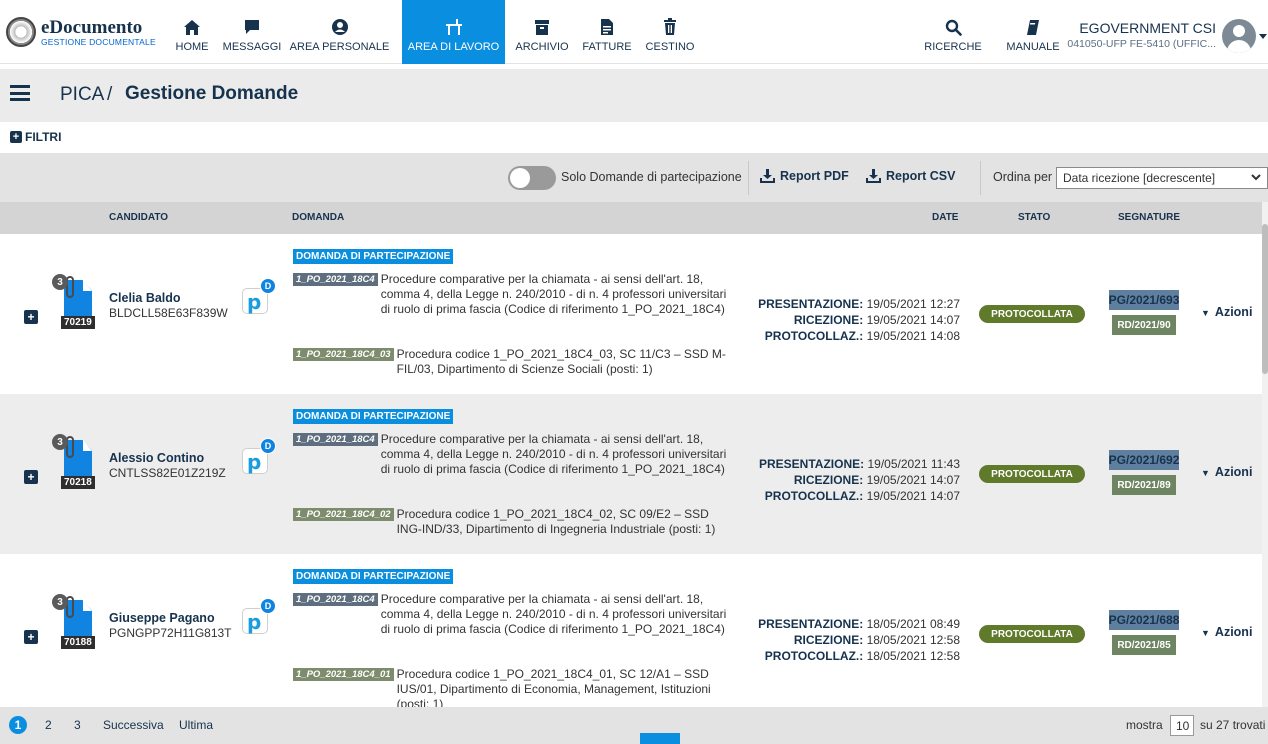 This screenshot has height=744, width=1268. I want to click on filters-toggle: + FILTRI, so click(35, 137).